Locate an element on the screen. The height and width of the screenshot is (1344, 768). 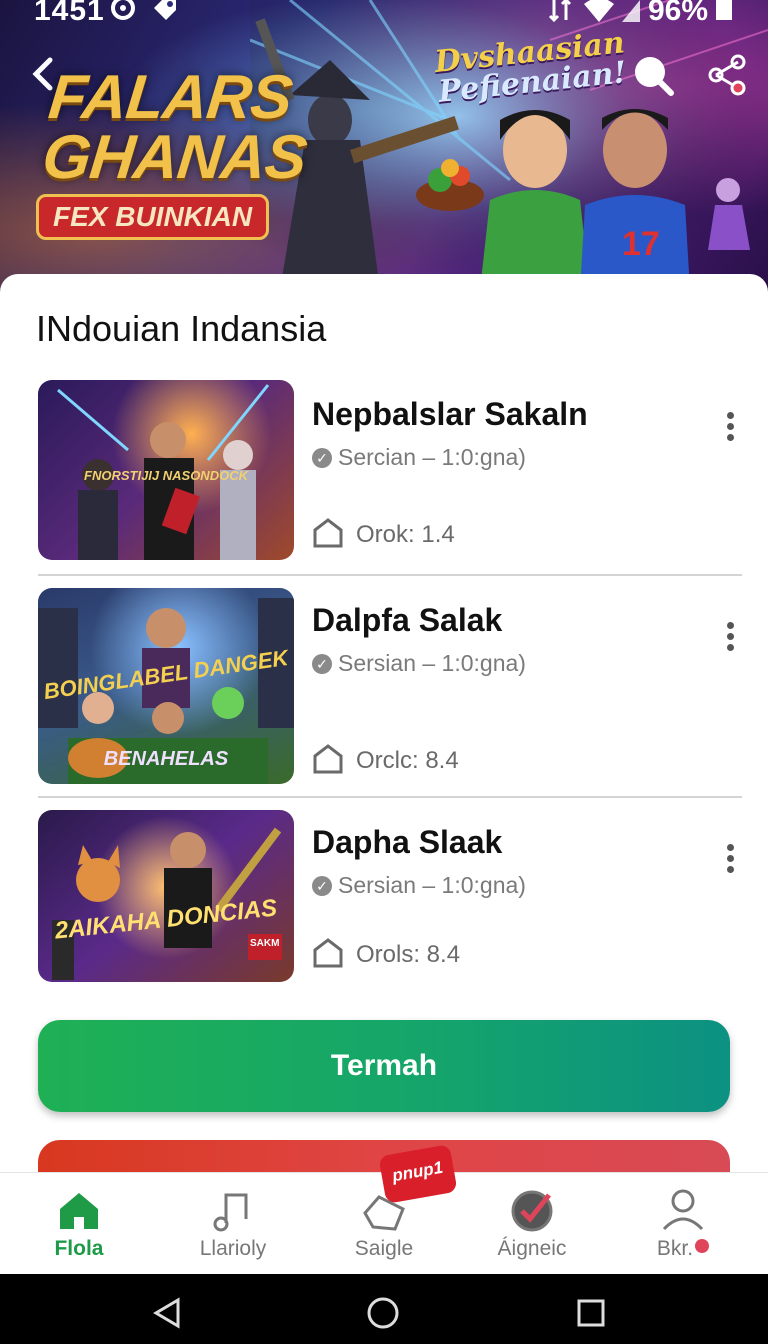
hero-badge: FEX BUINKIAN is located at coordinates (153, 217).